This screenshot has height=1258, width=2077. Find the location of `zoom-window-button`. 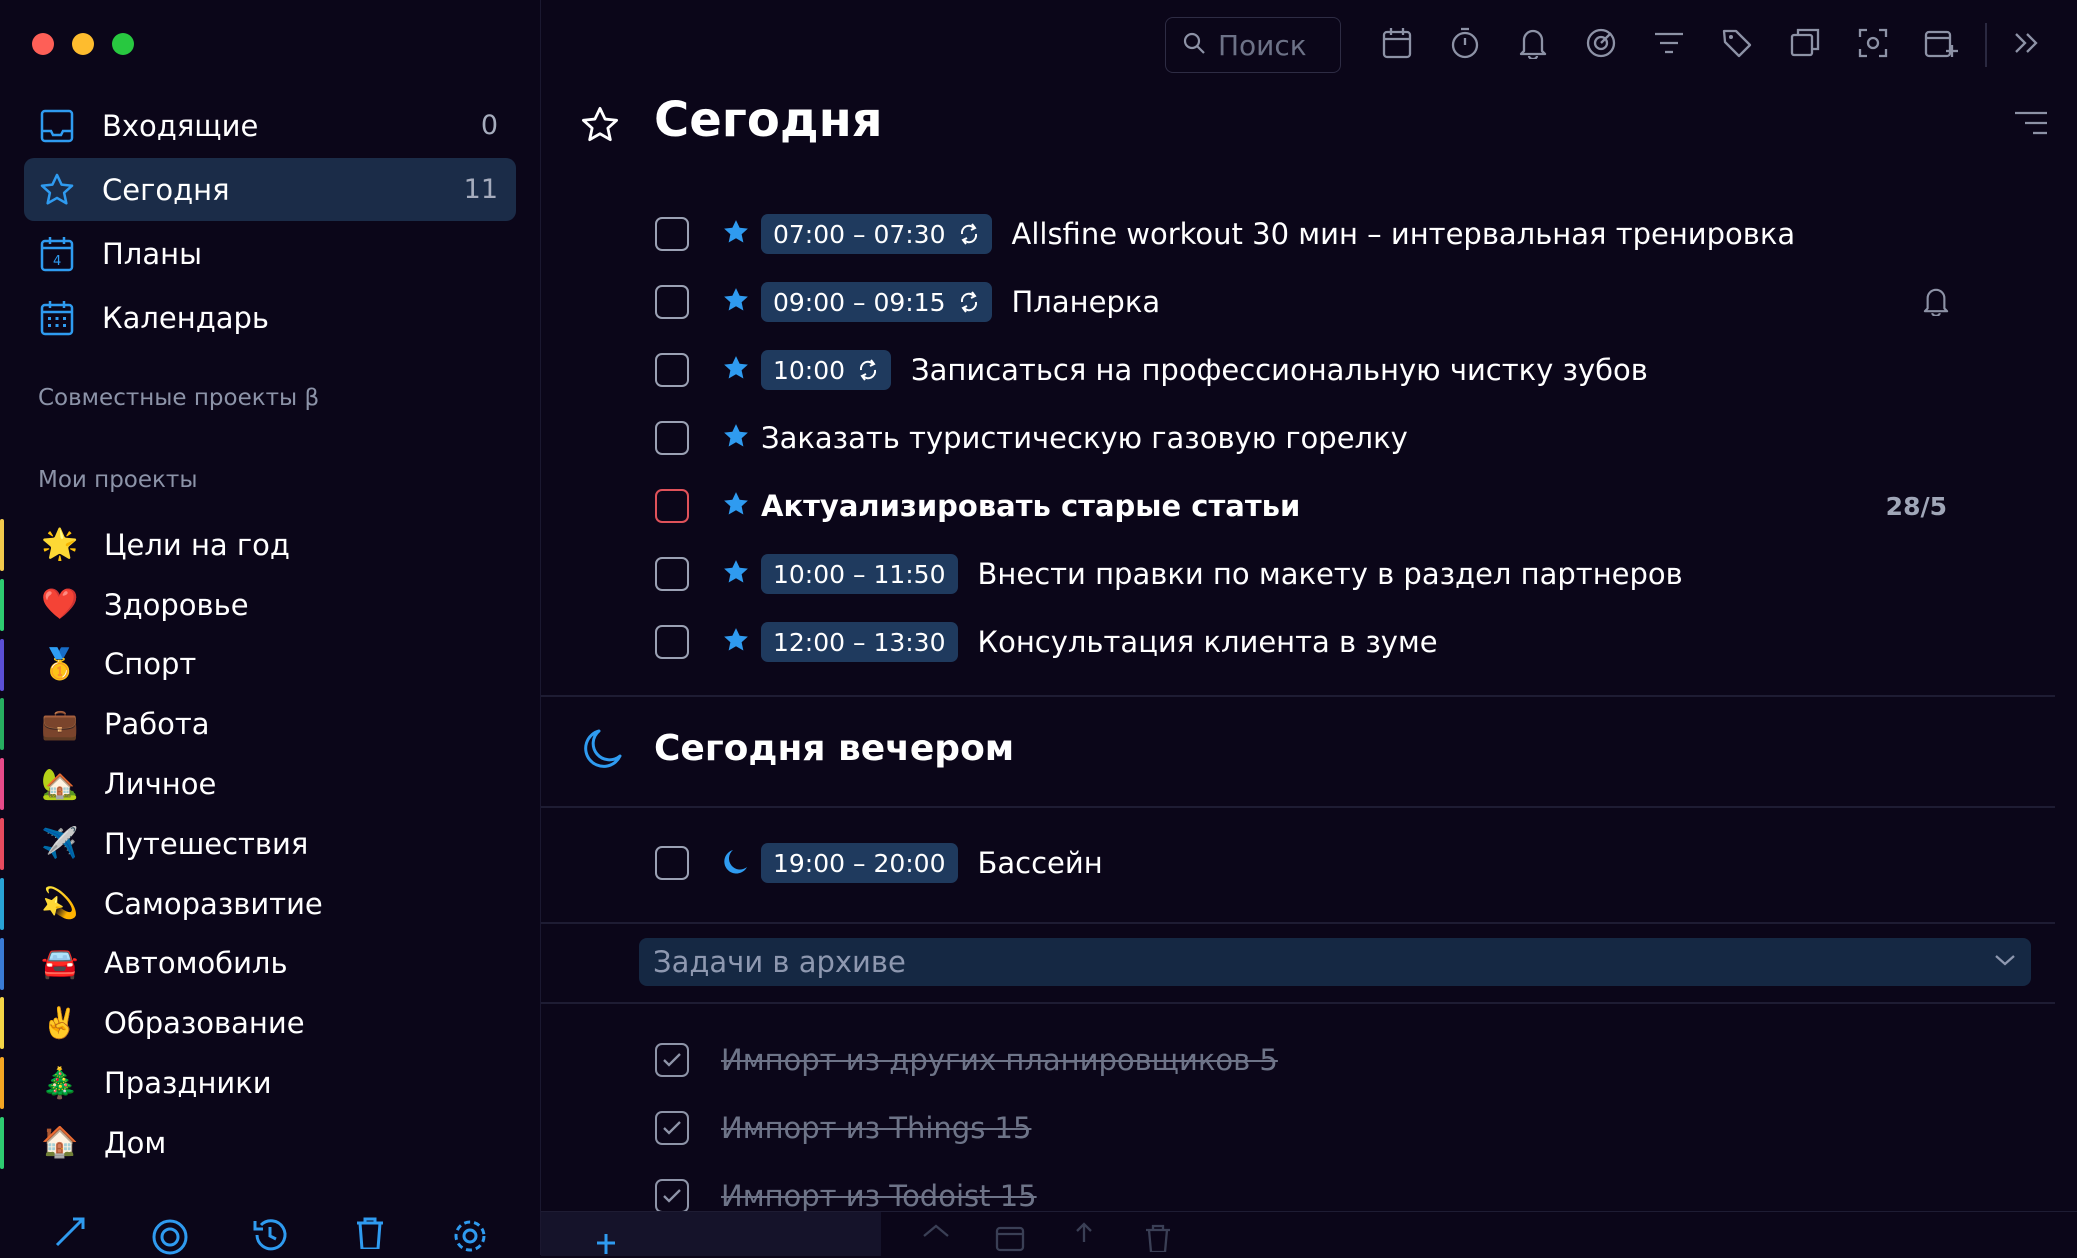

zoom-window-button is located at coordinates (123, 44).